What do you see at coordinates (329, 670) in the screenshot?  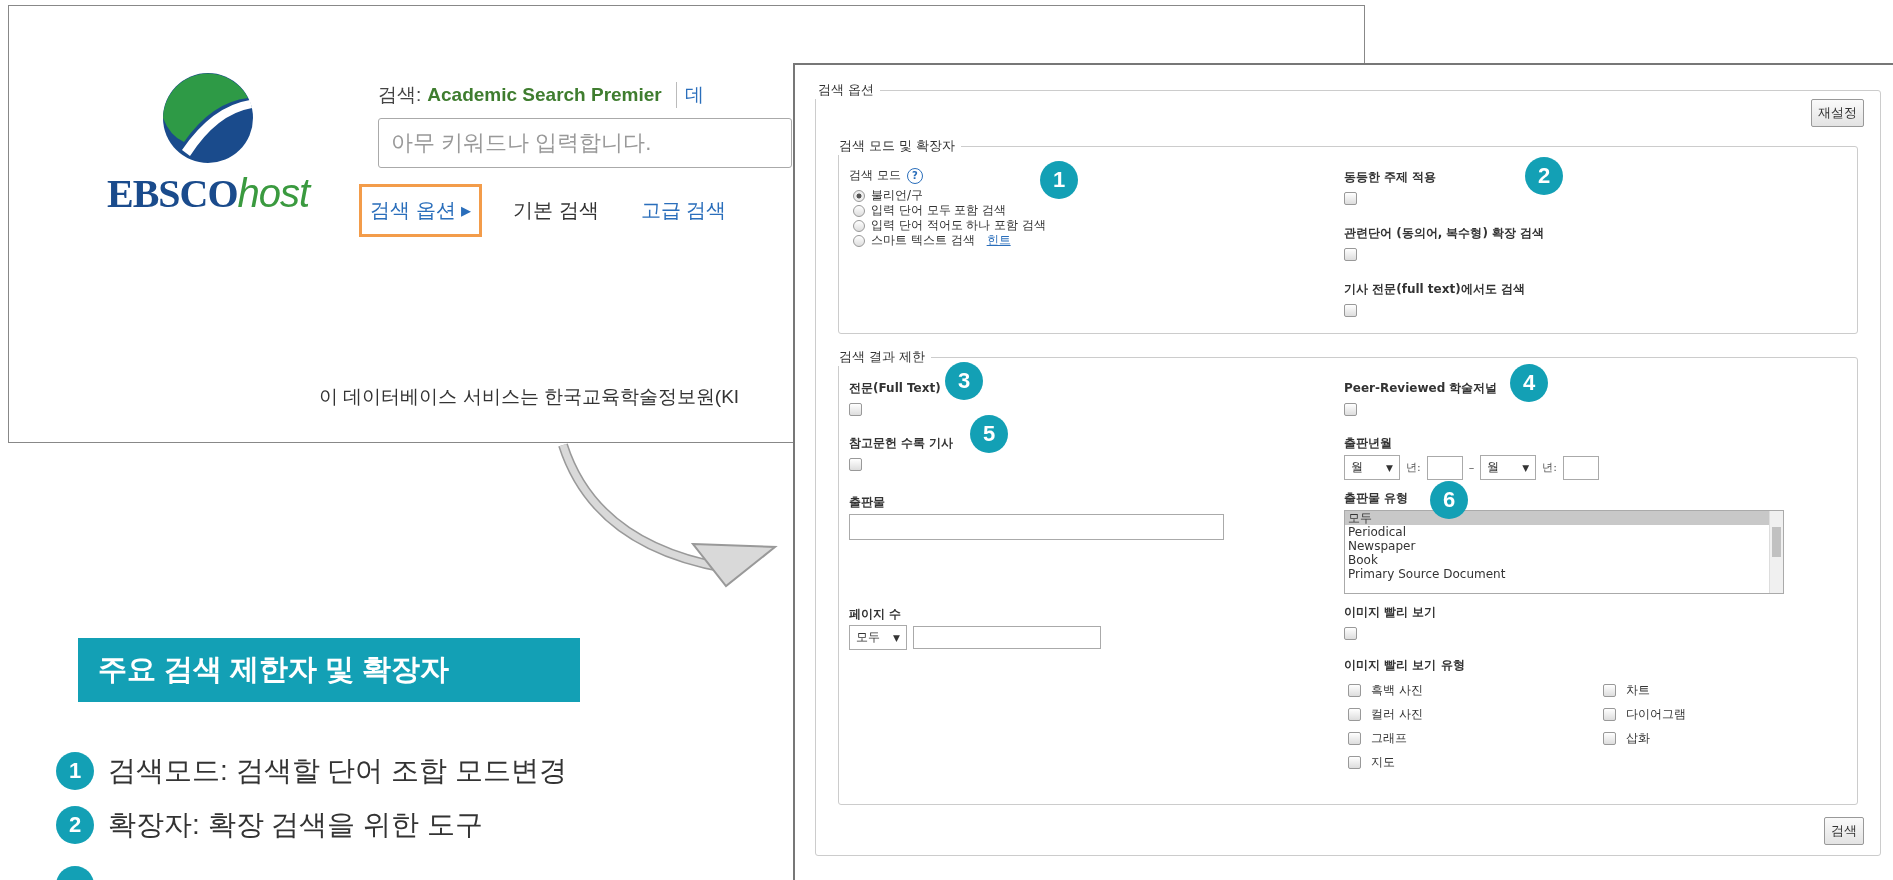 I see `section-heading: 주요 검색 제한자 및 확장자` at bounding box center [329, 670].